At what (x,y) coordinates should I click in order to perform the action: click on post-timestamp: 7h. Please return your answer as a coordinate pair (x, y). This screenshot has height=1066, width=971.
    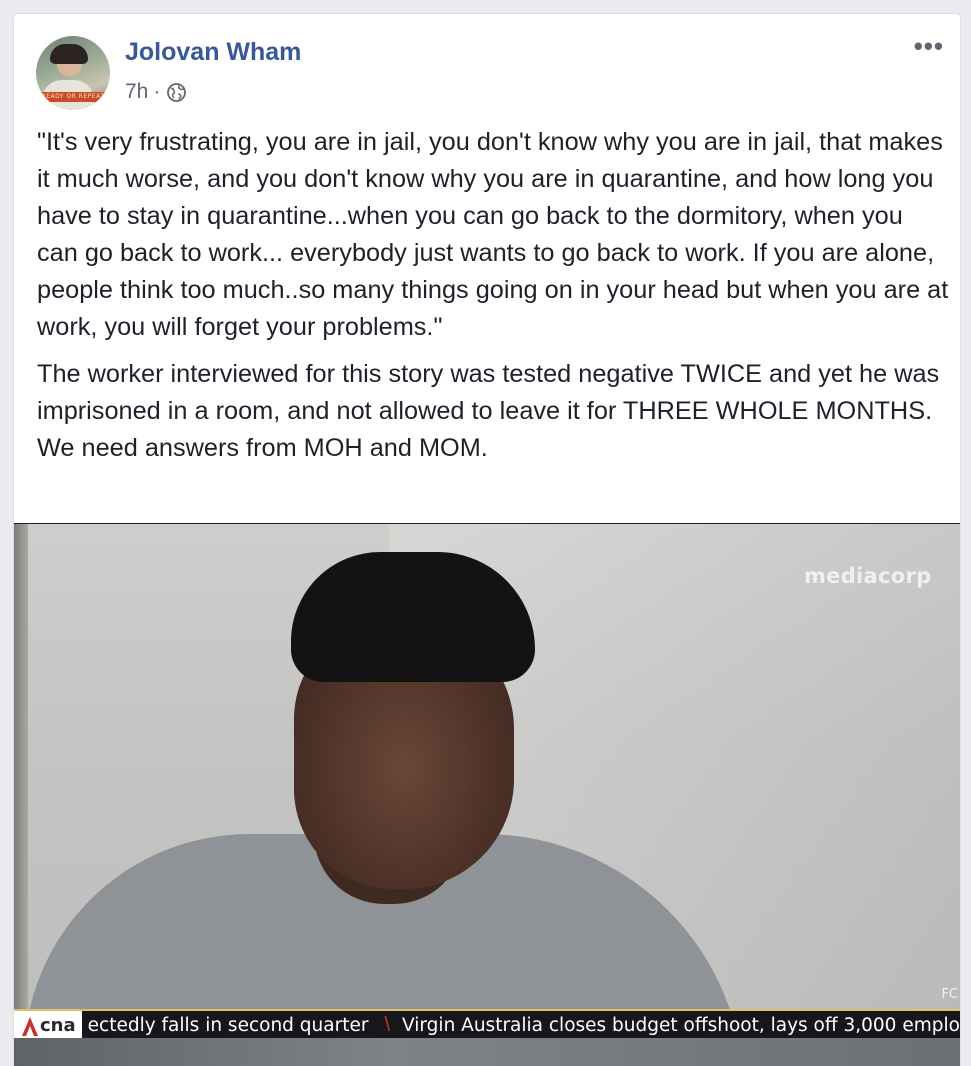
    Looking at the image, I should click on (136, 92).